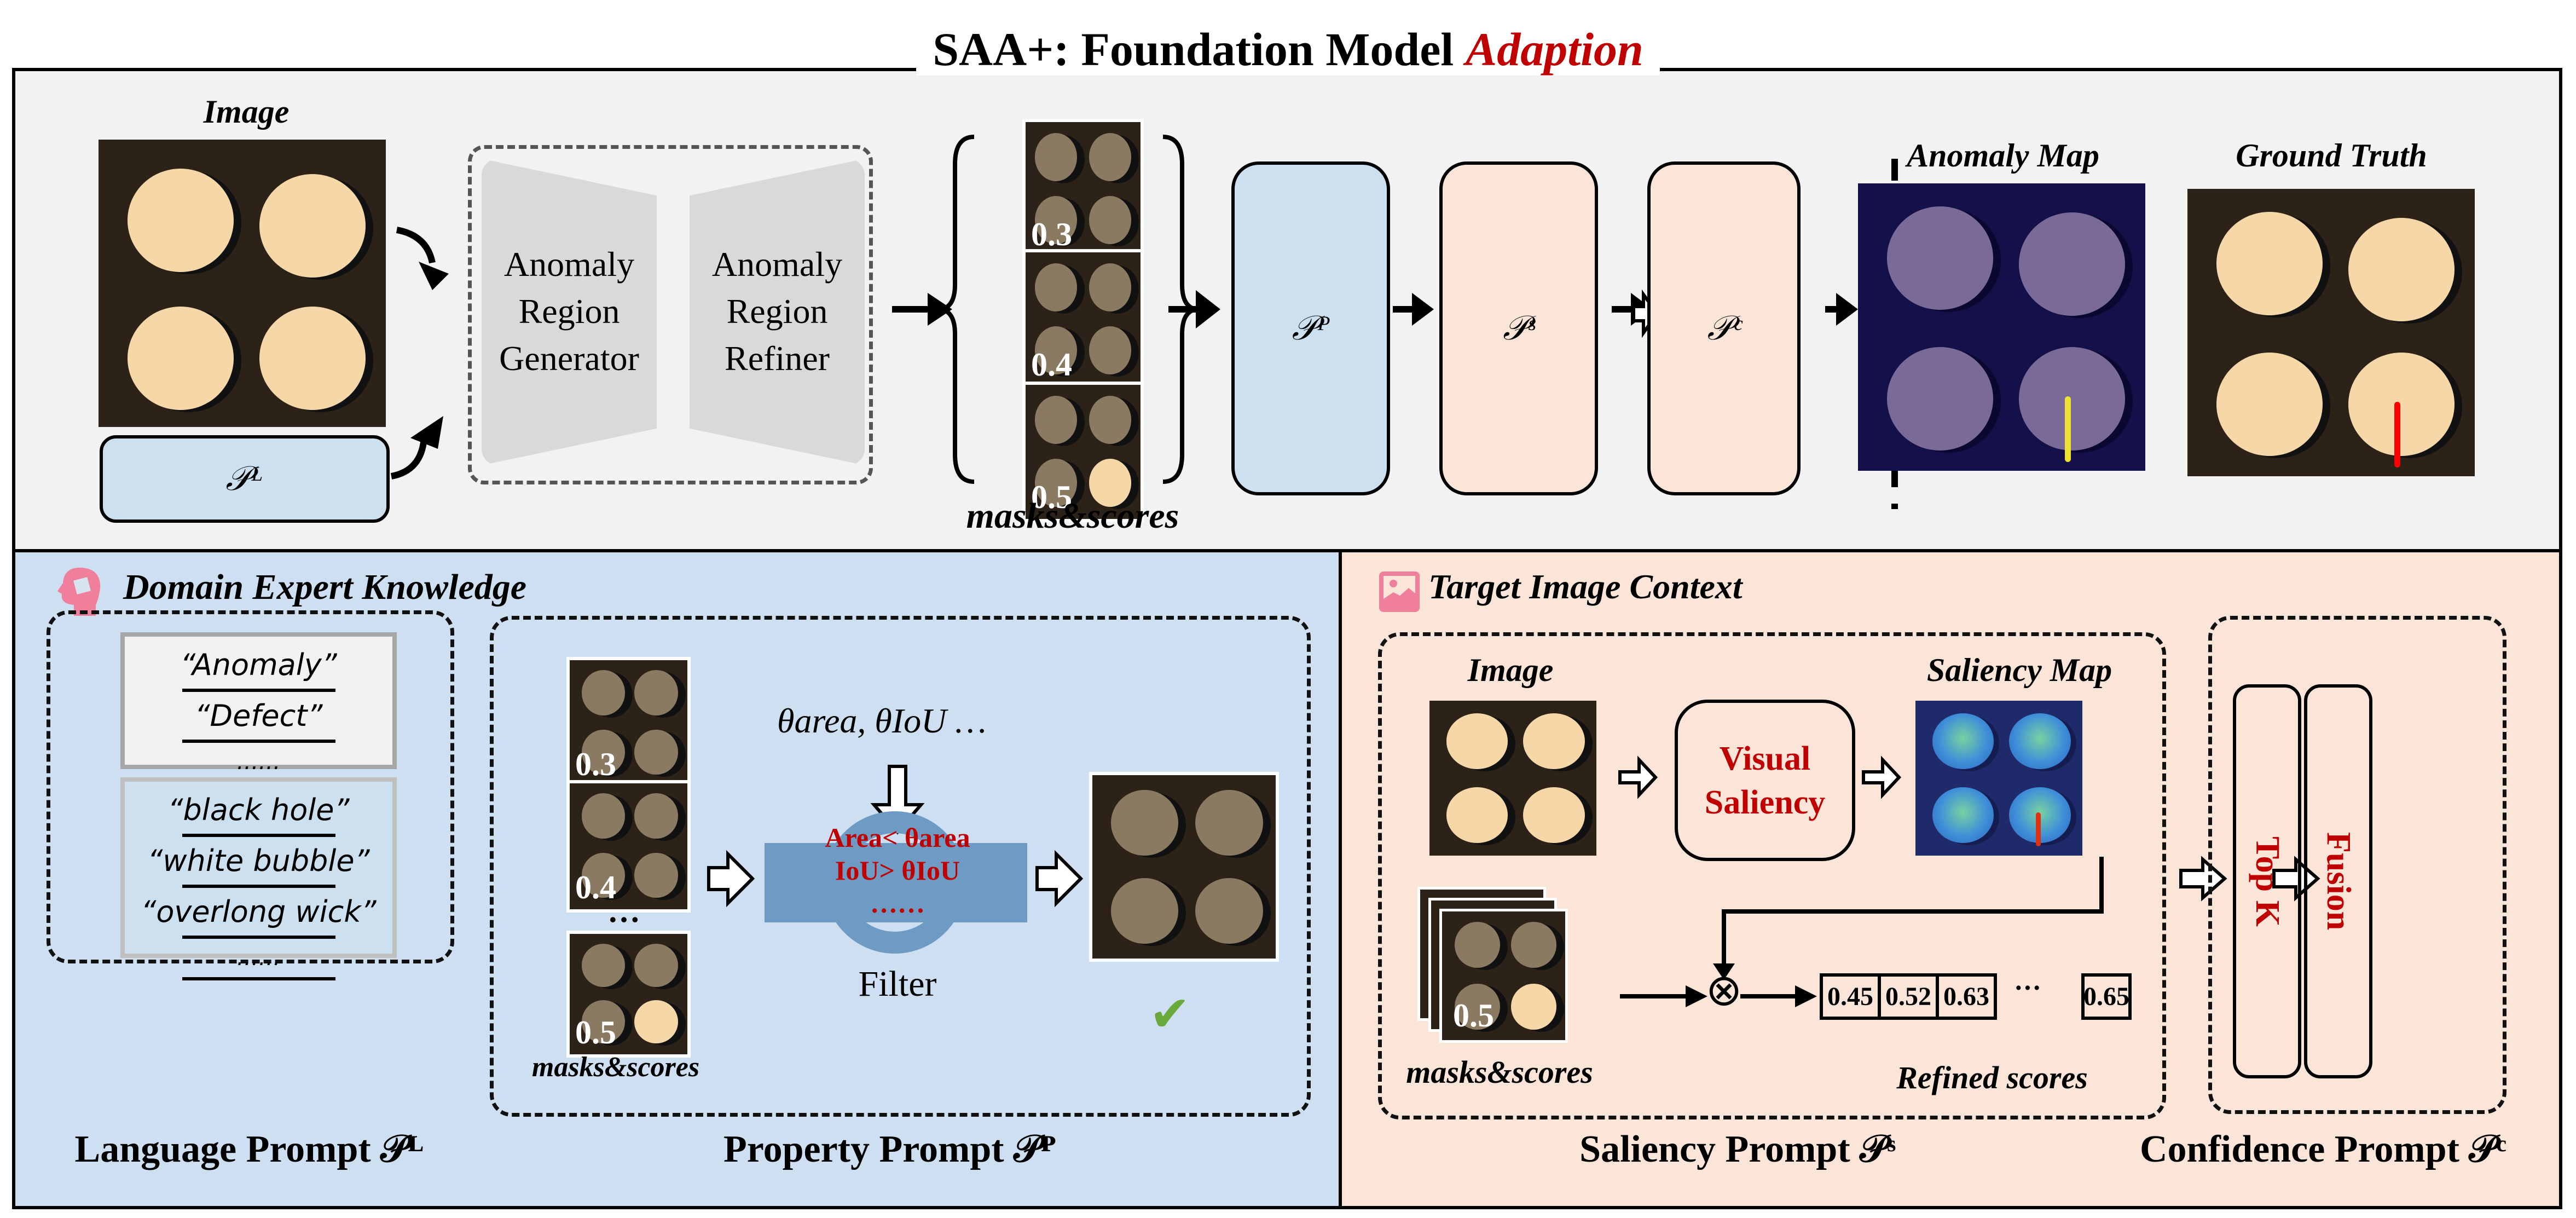  What do you see at coordinates (1969, 881) in the screenshot?
I see `saliency-arrows` at bounding box center [1969, 881].